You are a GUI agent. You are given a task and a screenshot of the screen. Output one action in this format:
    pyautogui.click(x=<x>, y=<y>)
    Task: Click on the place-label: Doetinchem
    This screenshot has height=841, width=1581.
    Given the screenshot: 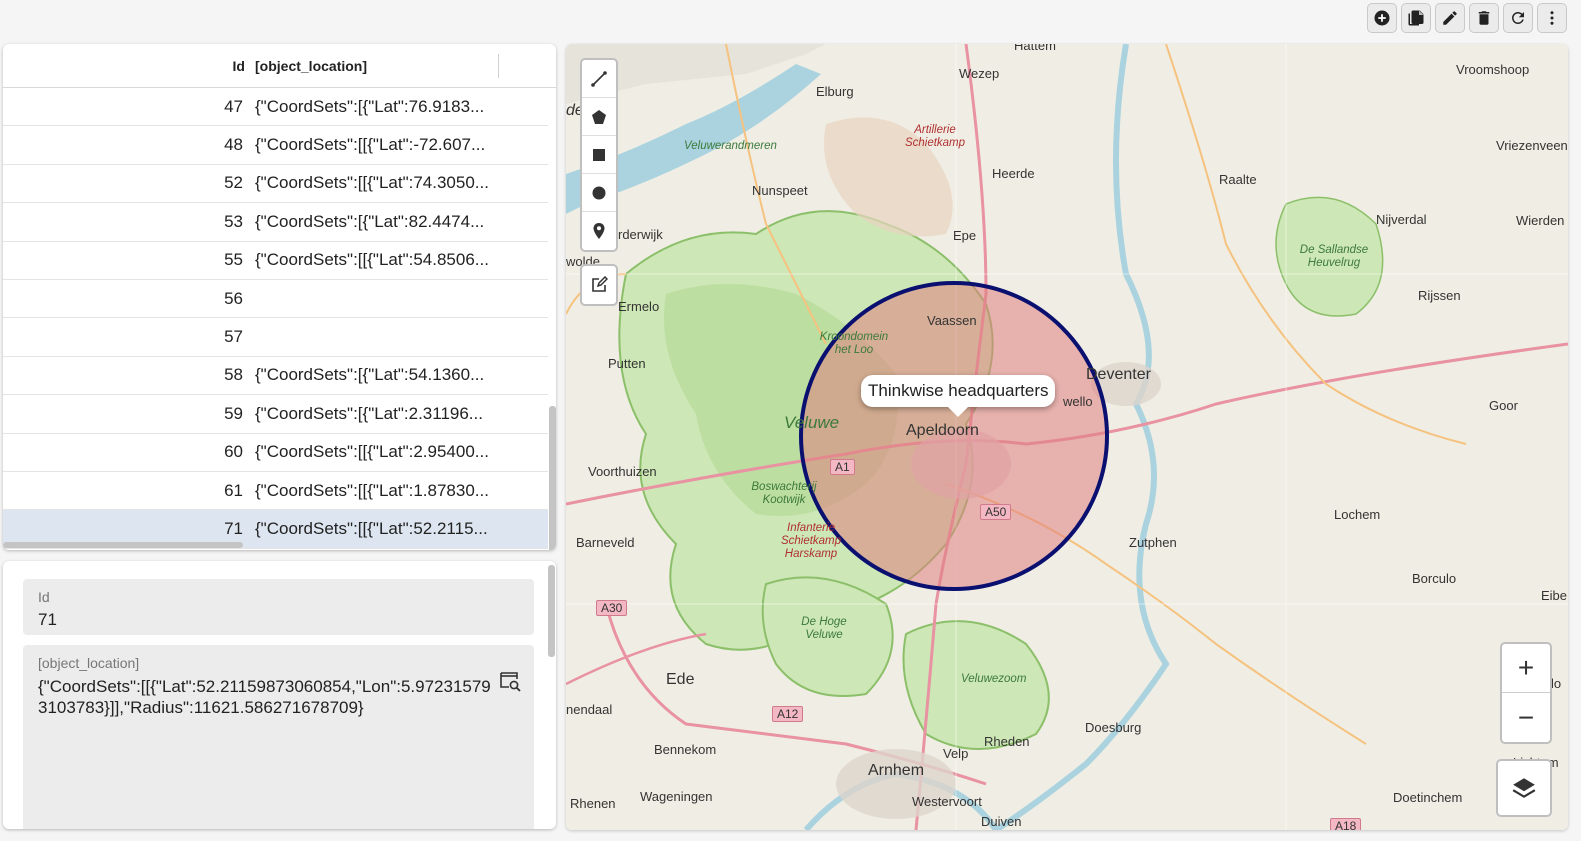 What is the action you would take?
    pyautogui.click(x=1428, y=797)
    